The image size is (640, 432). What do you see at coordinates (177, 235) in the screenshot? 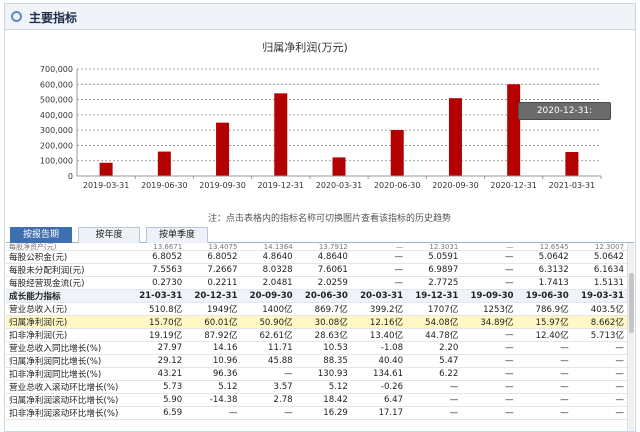
I see `tab-by-single-quarter: 按单季度` at bounding box center [177, 235].